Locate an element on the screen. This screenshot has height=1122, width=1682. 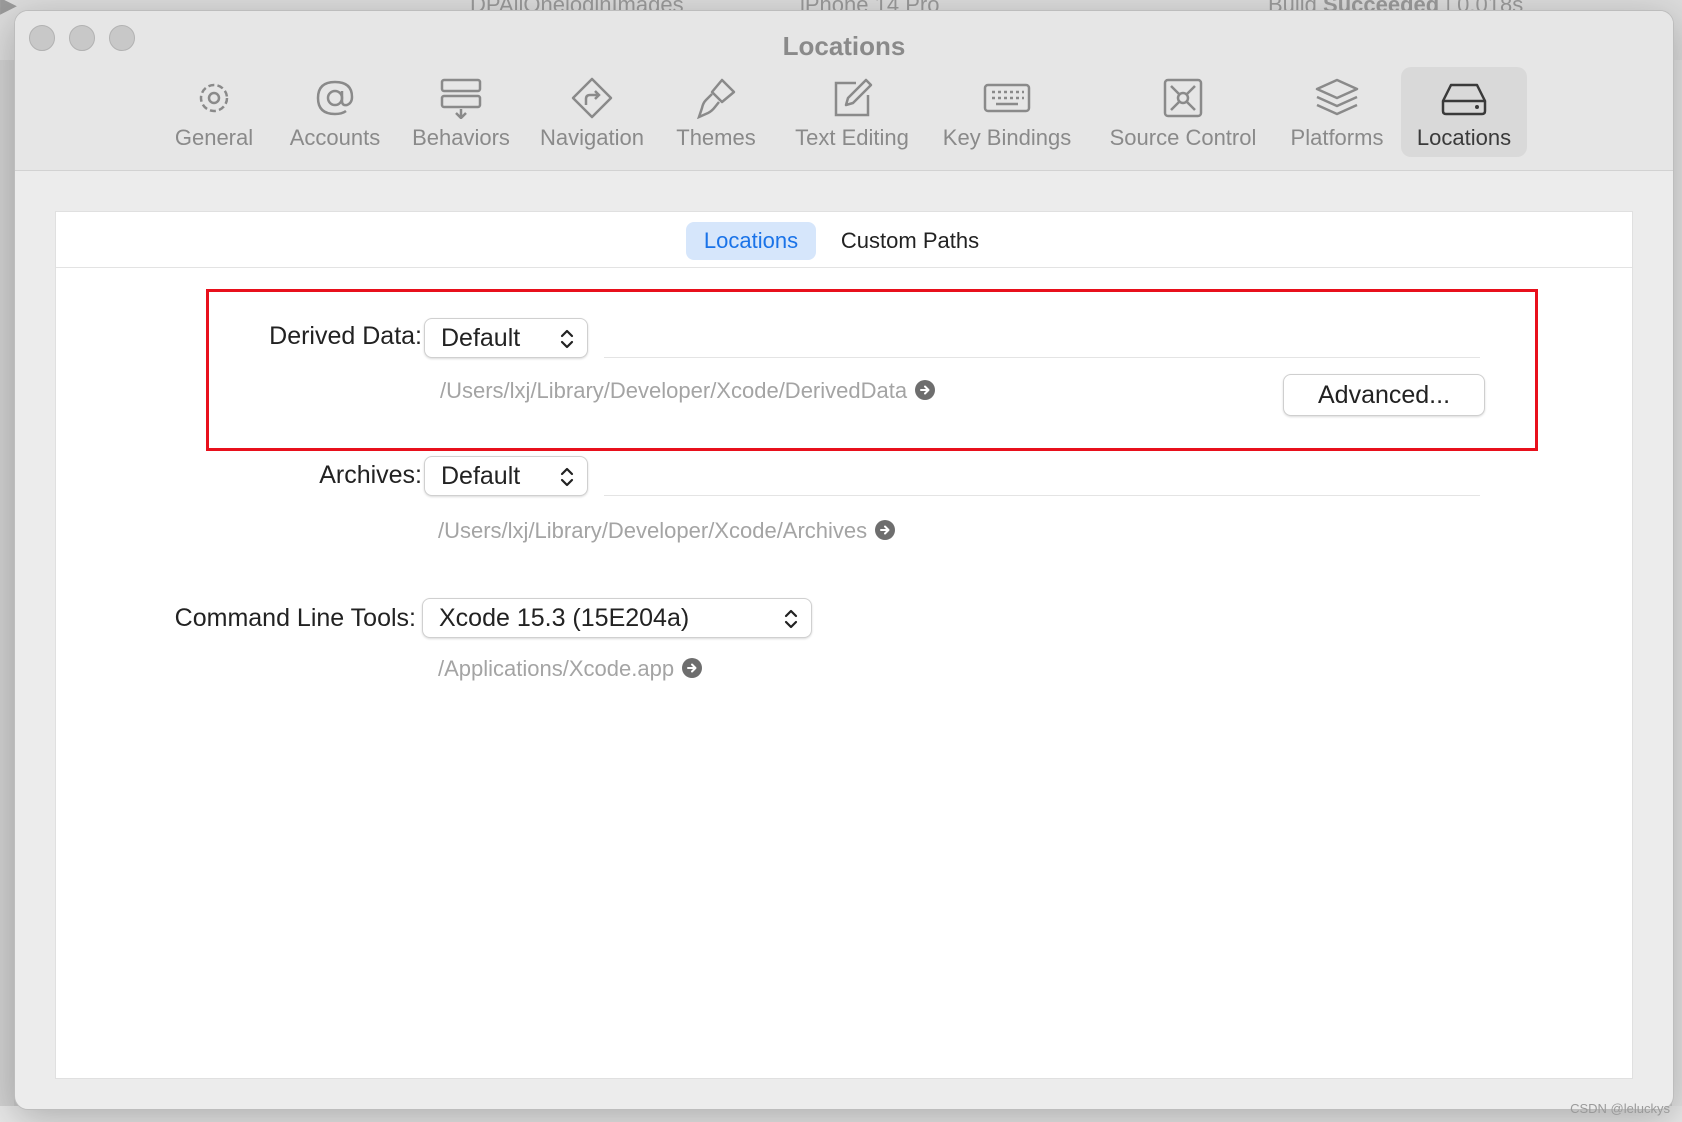
window-title: Locations is located at coordinates (844, 46).